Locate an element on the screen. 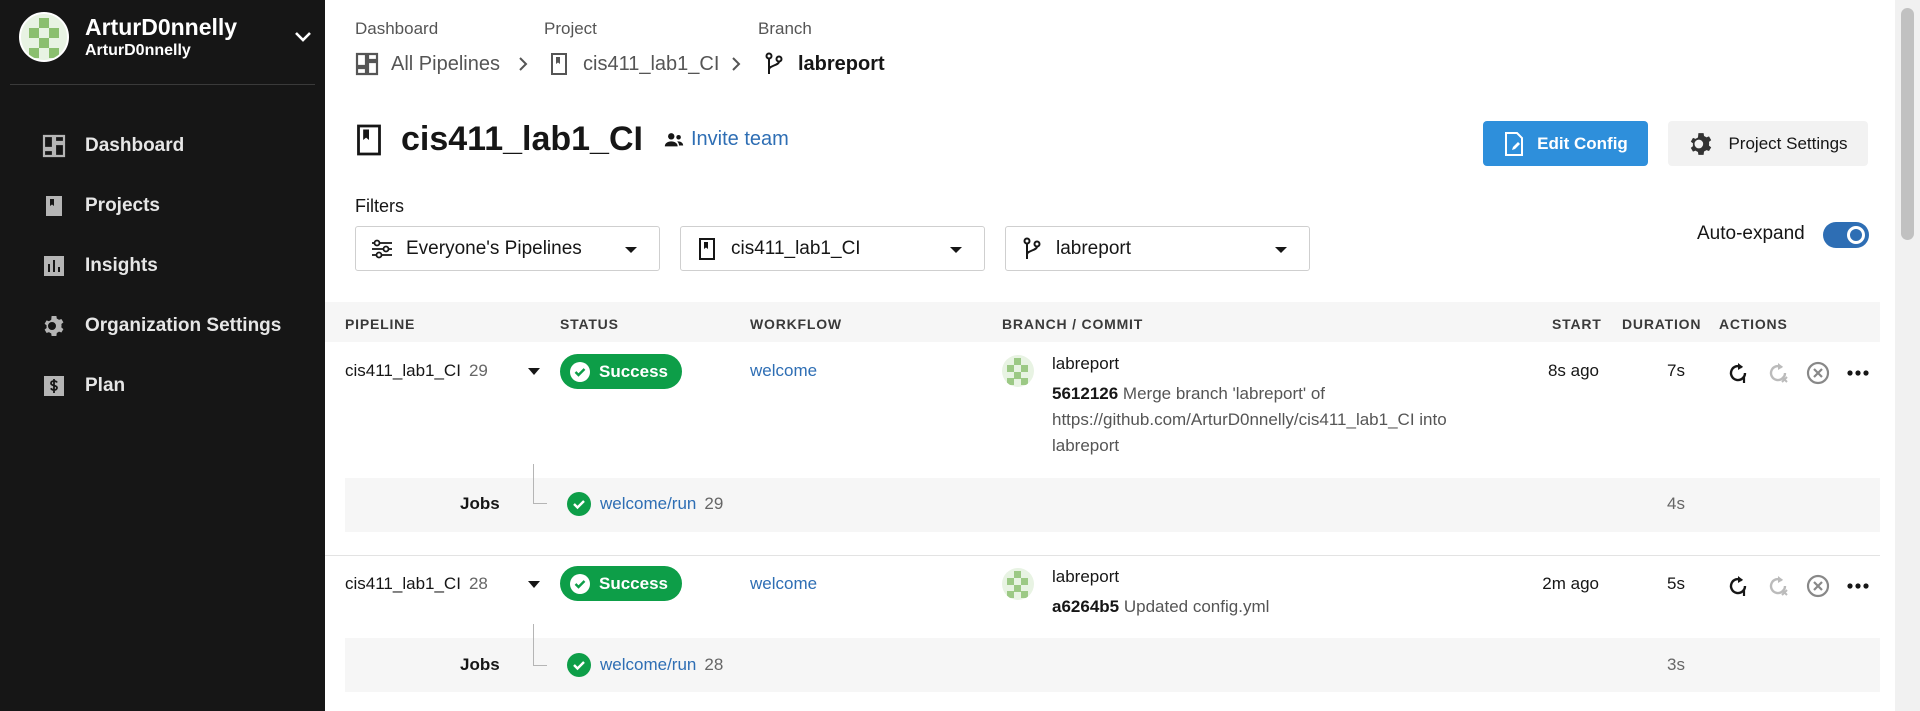 Image resolution: width=1920 pixels, height=711 pixels. auto-expand-label: Auto-expand is located at coordinates (1751, 233).